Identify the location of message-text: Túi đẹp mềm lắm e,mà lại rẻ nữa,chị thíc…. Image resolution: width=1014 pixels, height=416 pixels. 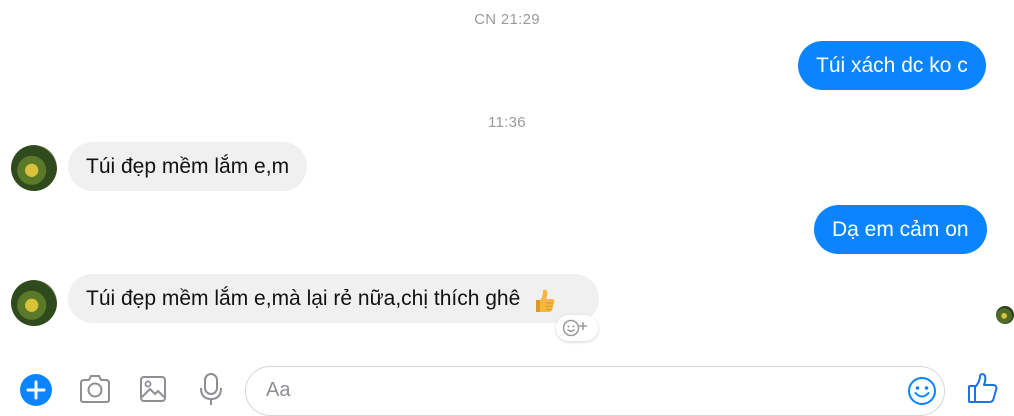
(303, 298).